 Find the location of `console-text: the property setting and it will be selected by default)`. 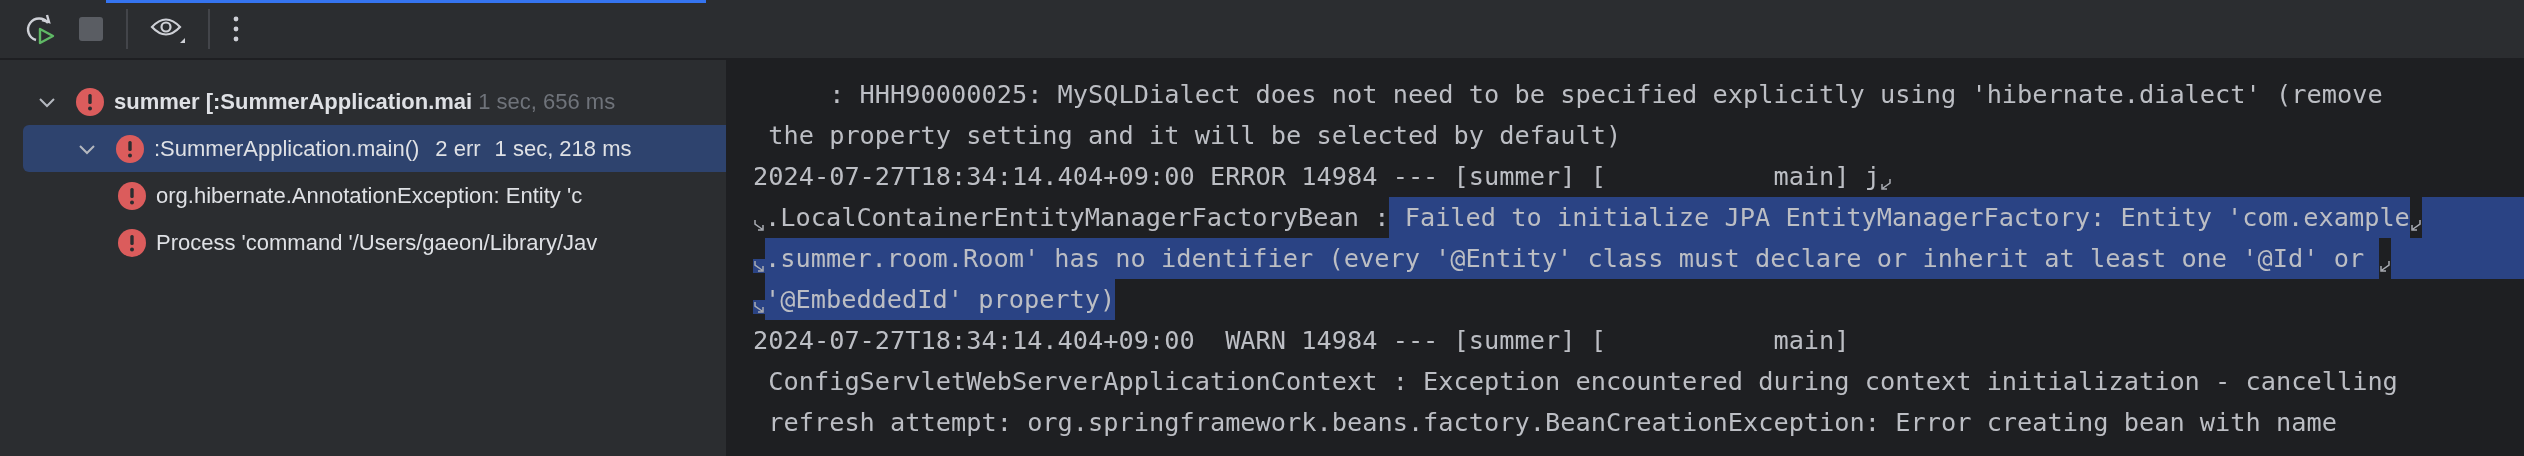

console-text: the property setting and it will be selected by default) is located at coordinates (1194, 136).